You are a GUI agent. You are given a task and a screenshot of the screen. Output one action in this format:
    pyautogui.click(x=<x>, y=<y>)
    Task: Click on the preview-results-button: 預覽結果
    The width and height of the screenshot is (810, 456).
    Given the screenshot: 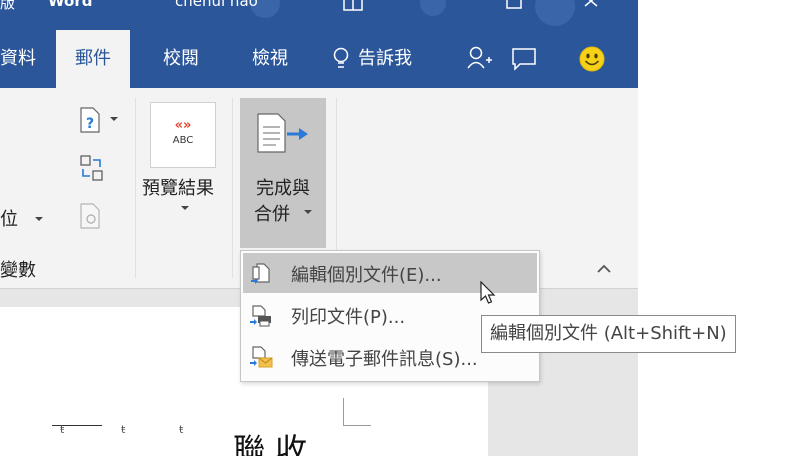 What is the action you would take?
    pyautogui.click(x=178, y=187)
    